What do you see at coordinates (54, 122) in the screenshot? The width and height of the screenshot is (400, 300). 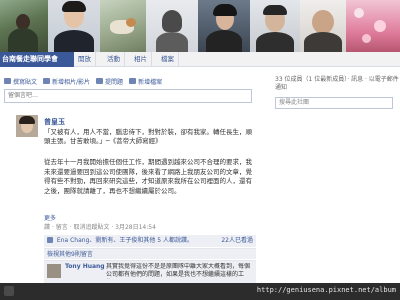 I see `post-author-name: 曾皇玉` at bounding box center [54, 122].